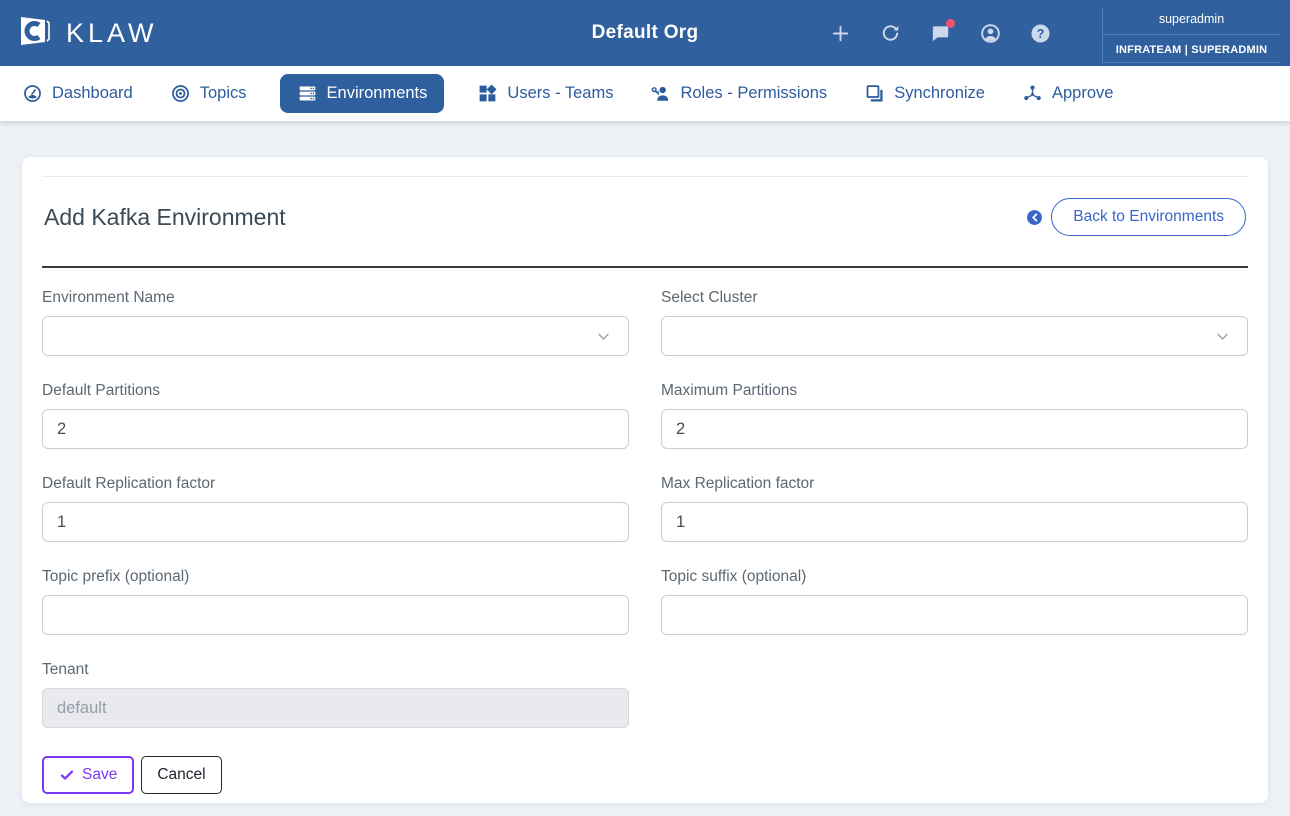 This screenshot has width=1290, height=816. Describe the element at coordinates (65, 669) in the screenshot. I see `tenant-label: Tenant` at that location.